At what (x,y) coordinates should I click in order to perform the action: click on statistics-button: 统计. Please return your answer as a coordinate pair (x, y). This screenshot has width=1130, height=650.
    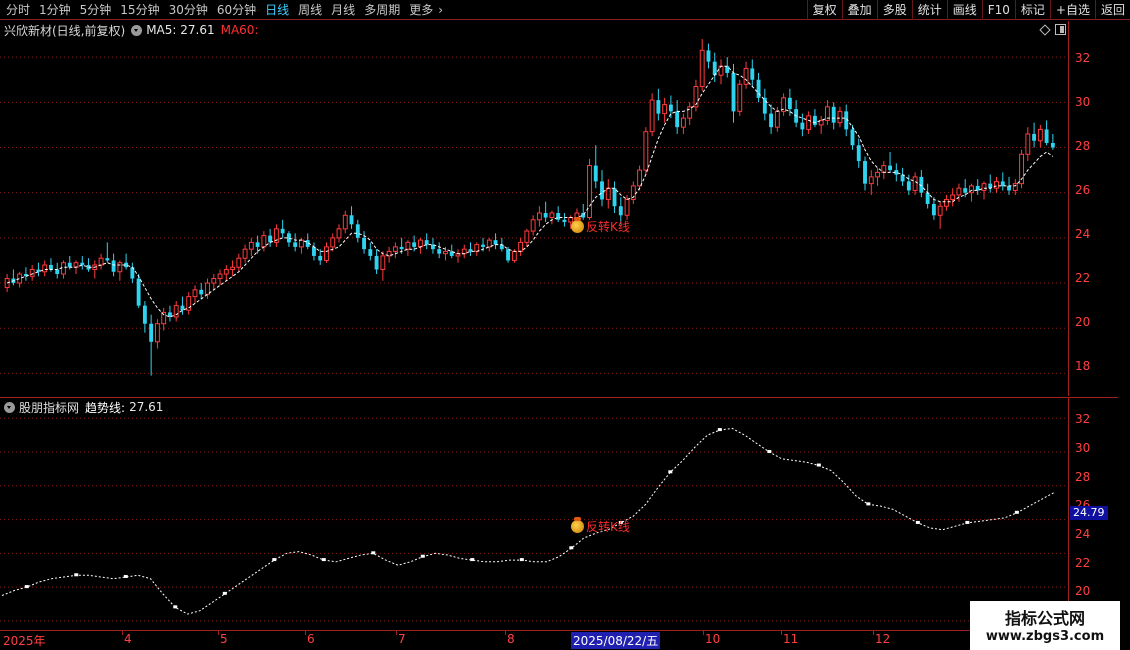
    Looking at the image, I should click on (929, 10).